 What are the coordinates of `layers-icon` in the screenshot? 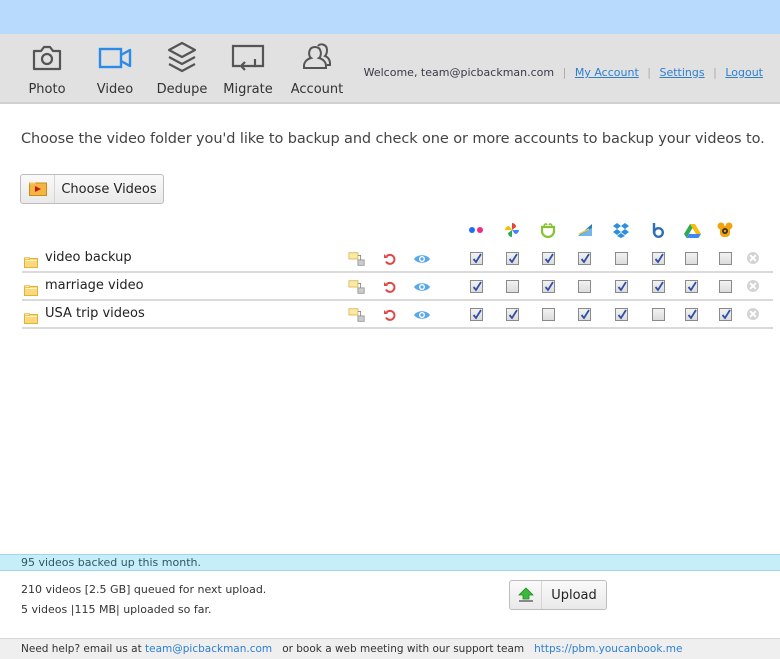 It's located at (182, 57).